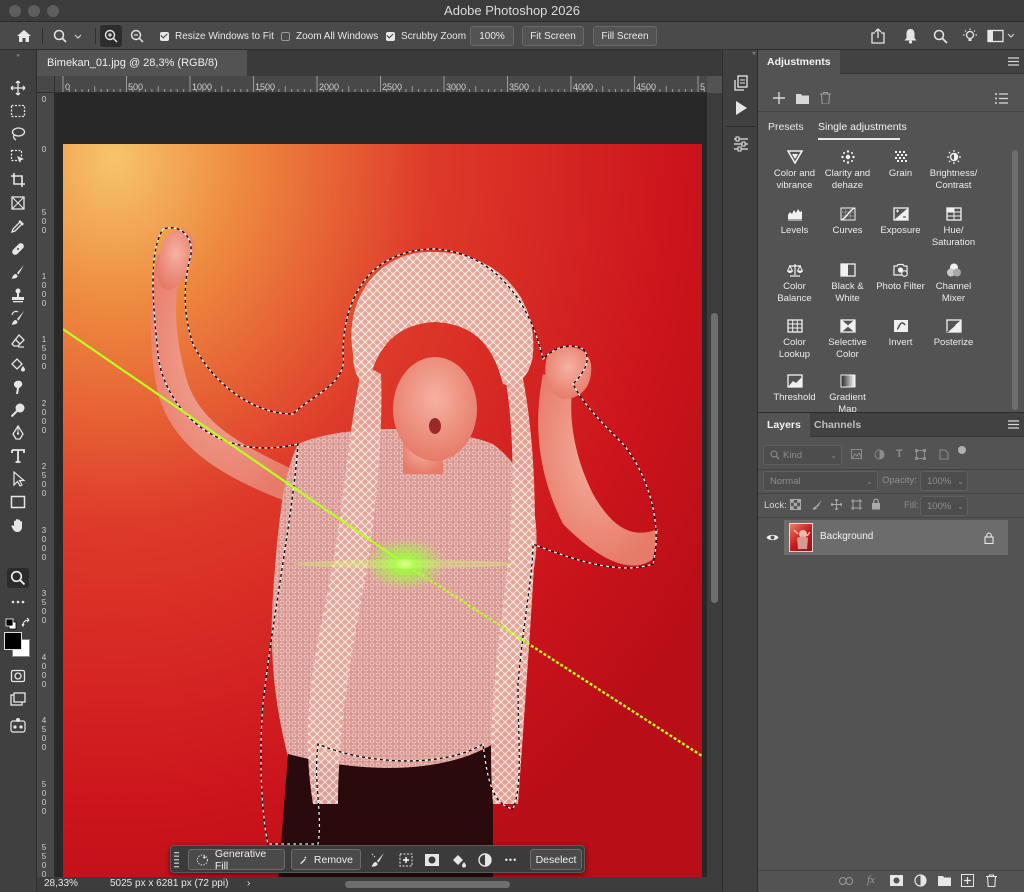 This screenshot has width=1024, height=892. I want to click on foreground-color-swatch, so click(13, 641).